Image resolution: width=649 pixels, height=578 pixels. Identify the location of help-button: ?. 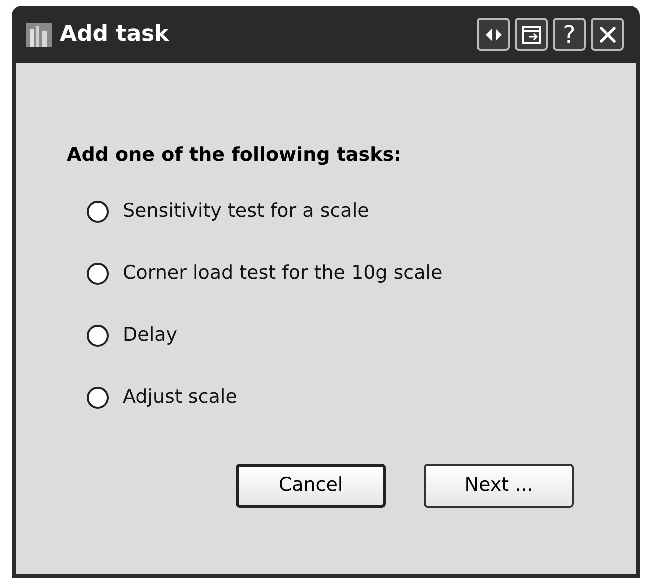
(569, 34).